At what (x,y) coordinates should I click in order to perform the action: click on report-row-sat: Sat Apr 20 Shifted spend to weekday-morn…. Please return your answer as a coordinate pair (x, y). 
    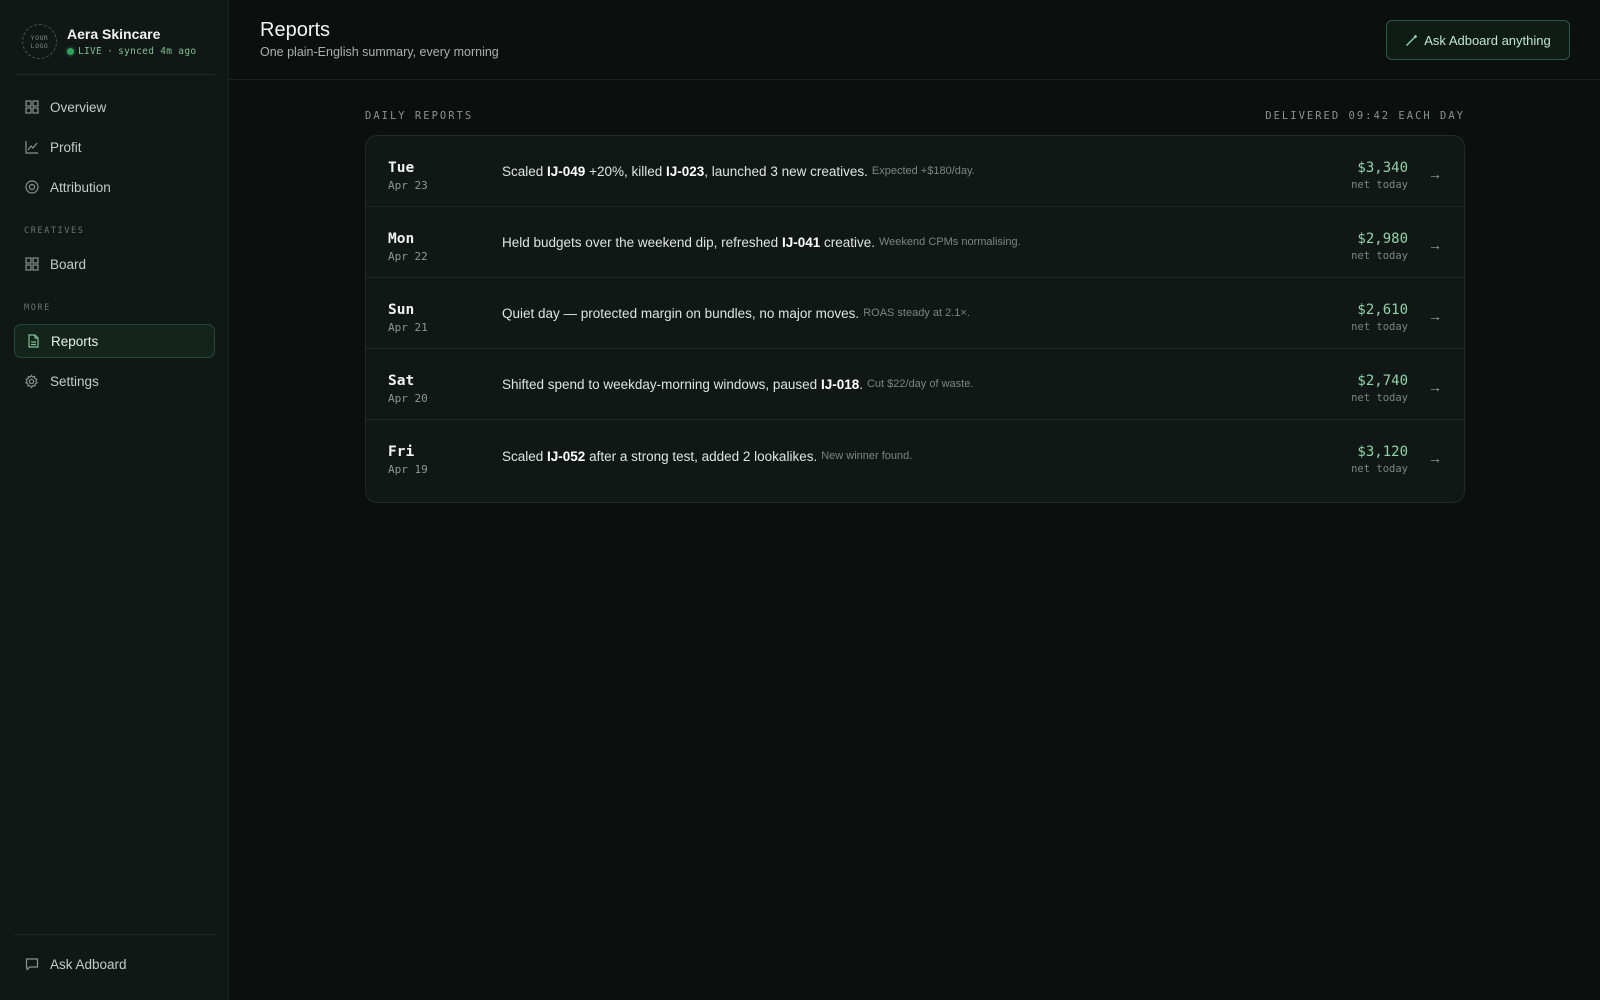
    Looking at the image, I should click on (915, 384).